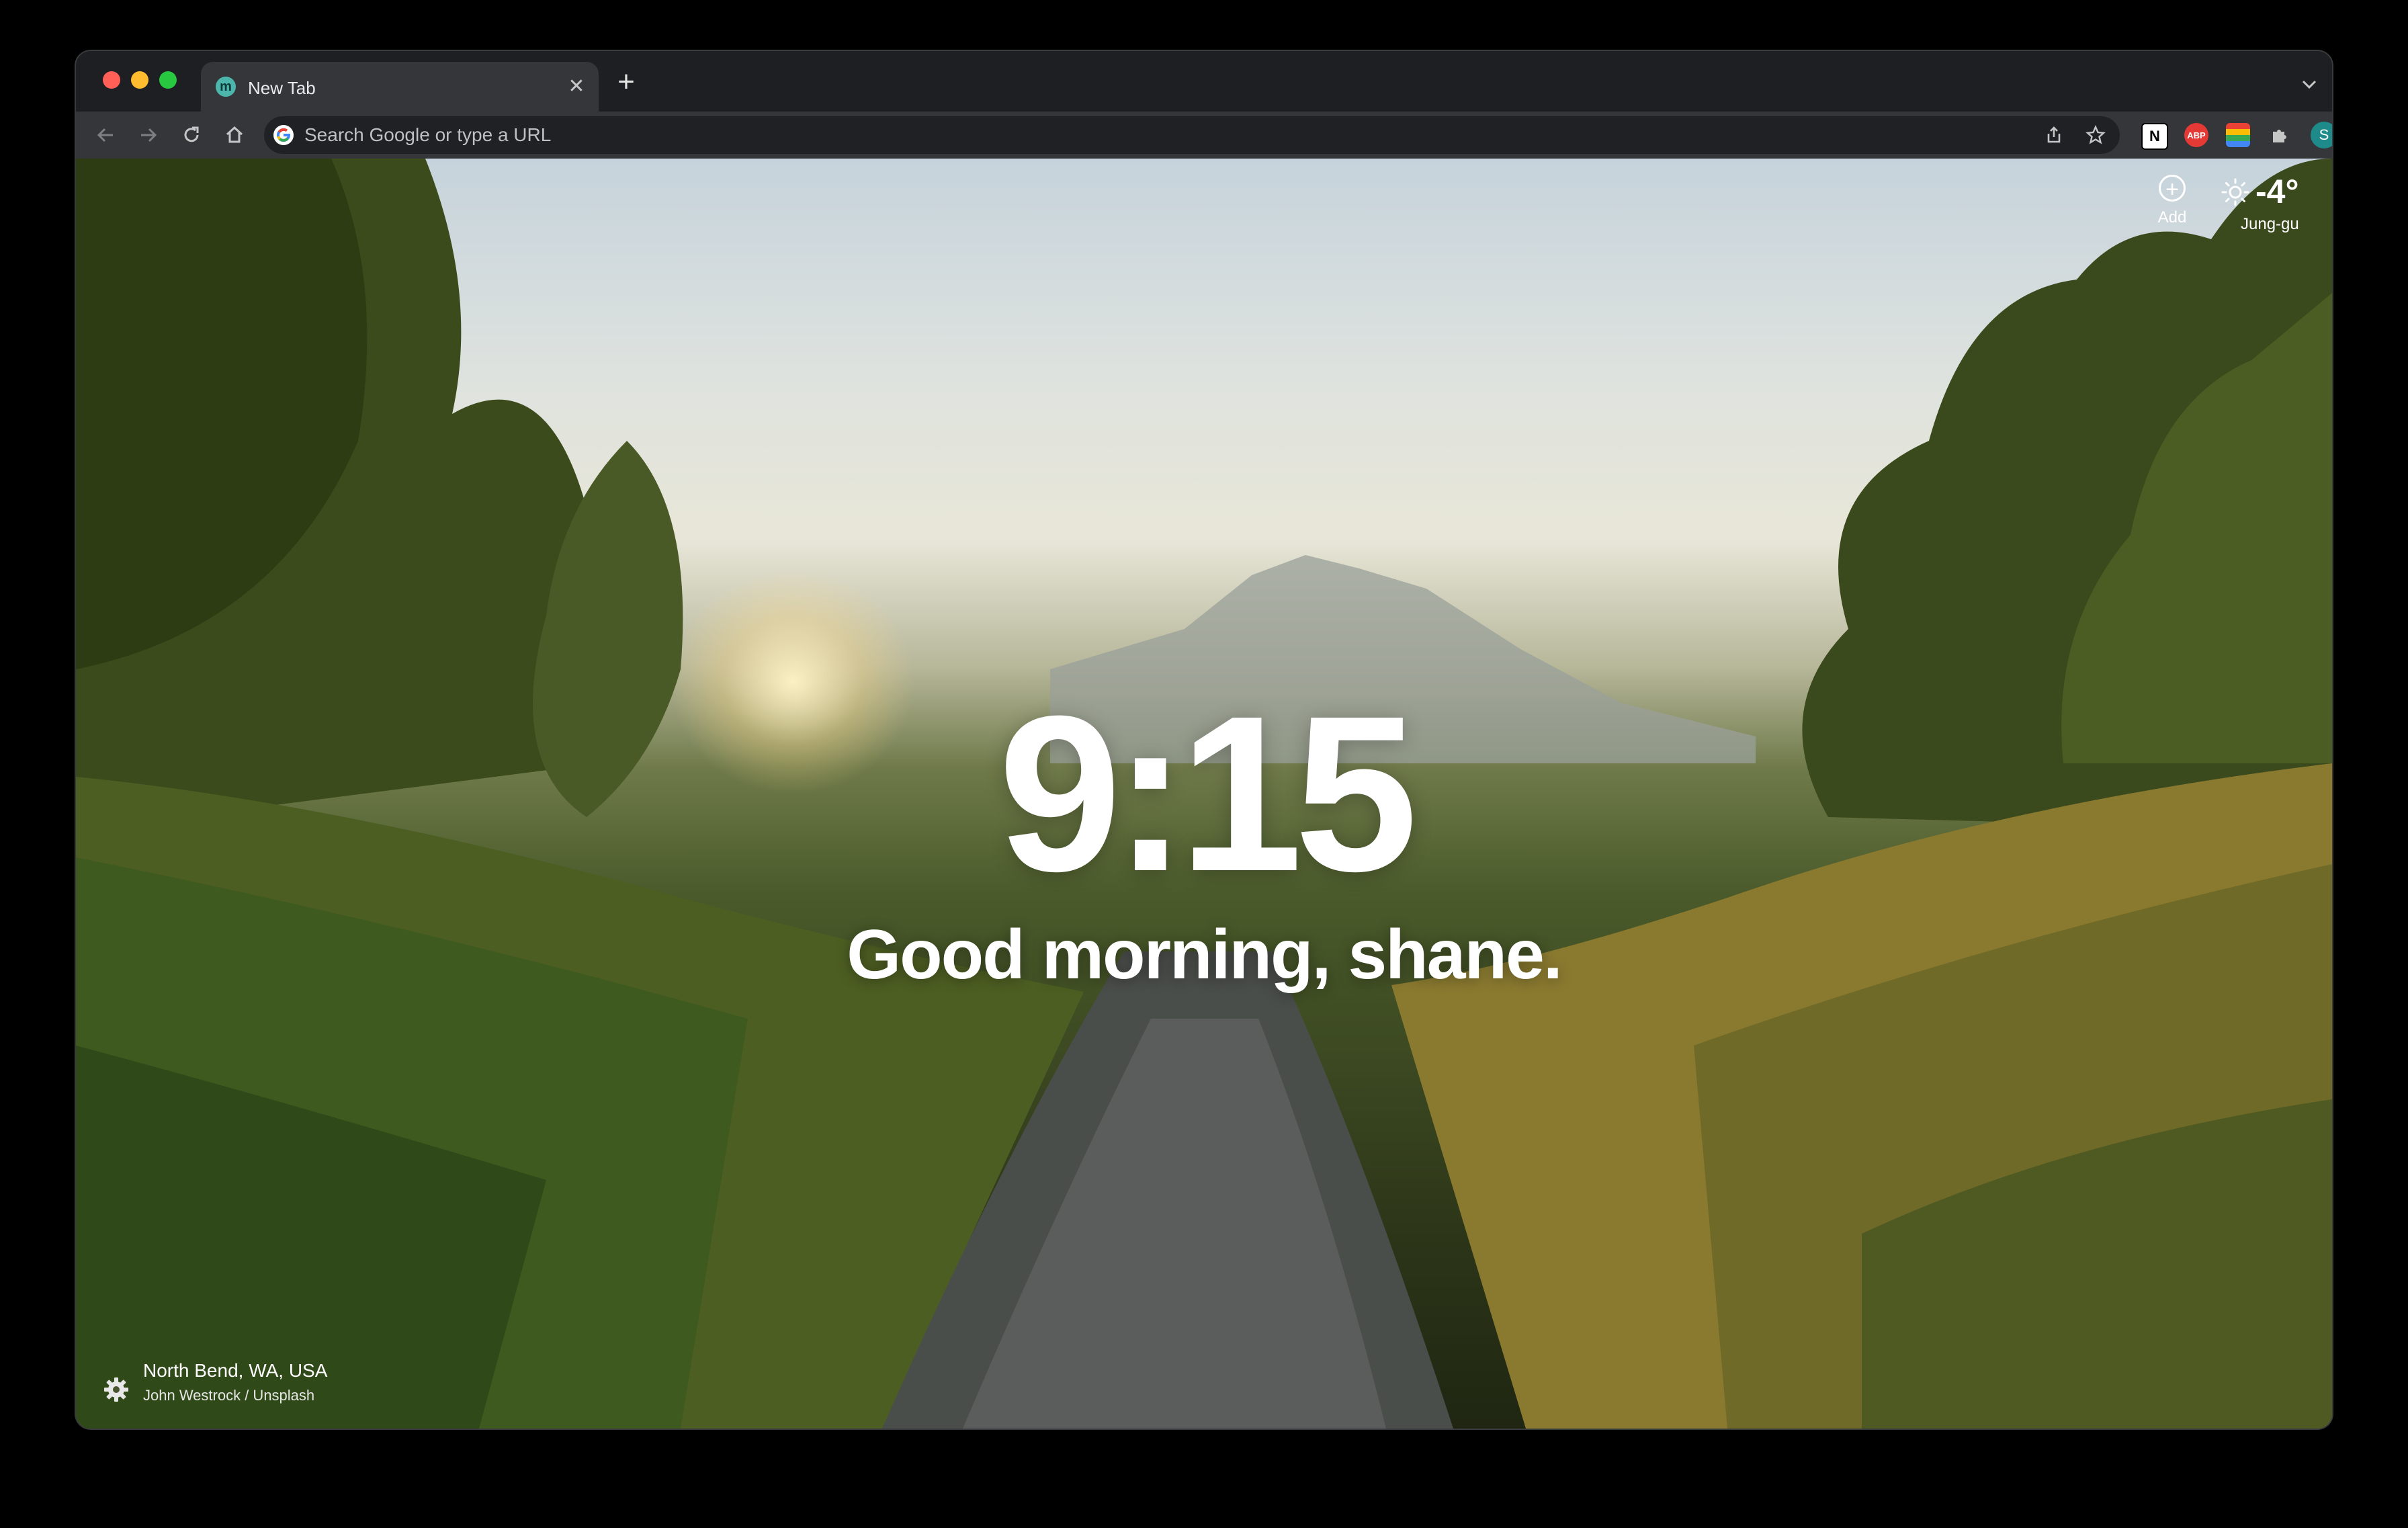 This screenshot has height=1528, width=2408. Describe the element at coordinates (2154, 136) in the screenshot. I see `notion-extension-icon: N` at that location.